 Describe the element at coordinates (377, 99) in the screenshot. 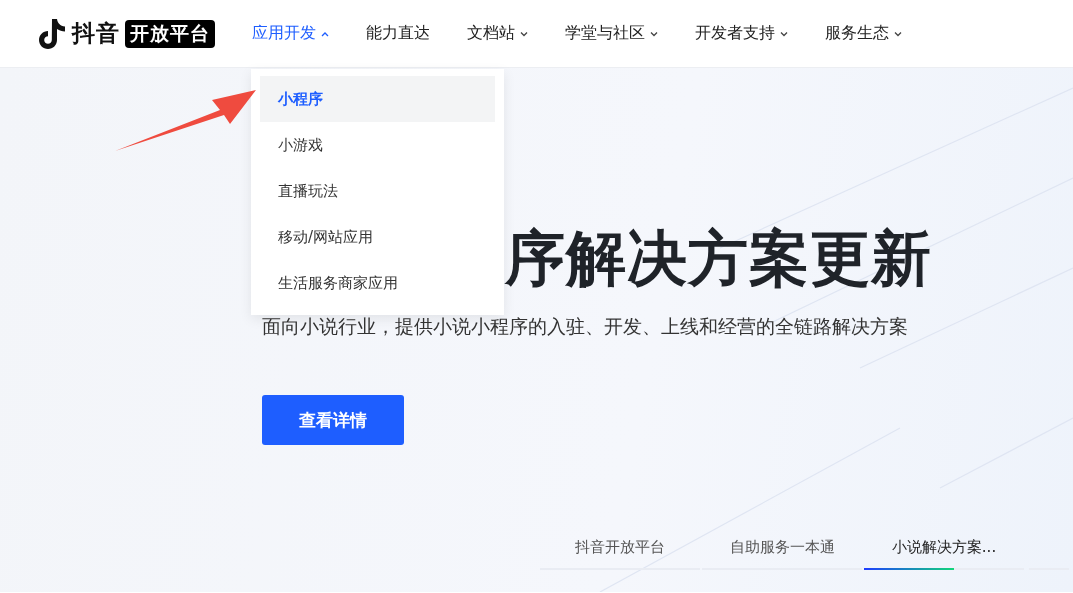

I see `menu-item: 小程序` at that location.